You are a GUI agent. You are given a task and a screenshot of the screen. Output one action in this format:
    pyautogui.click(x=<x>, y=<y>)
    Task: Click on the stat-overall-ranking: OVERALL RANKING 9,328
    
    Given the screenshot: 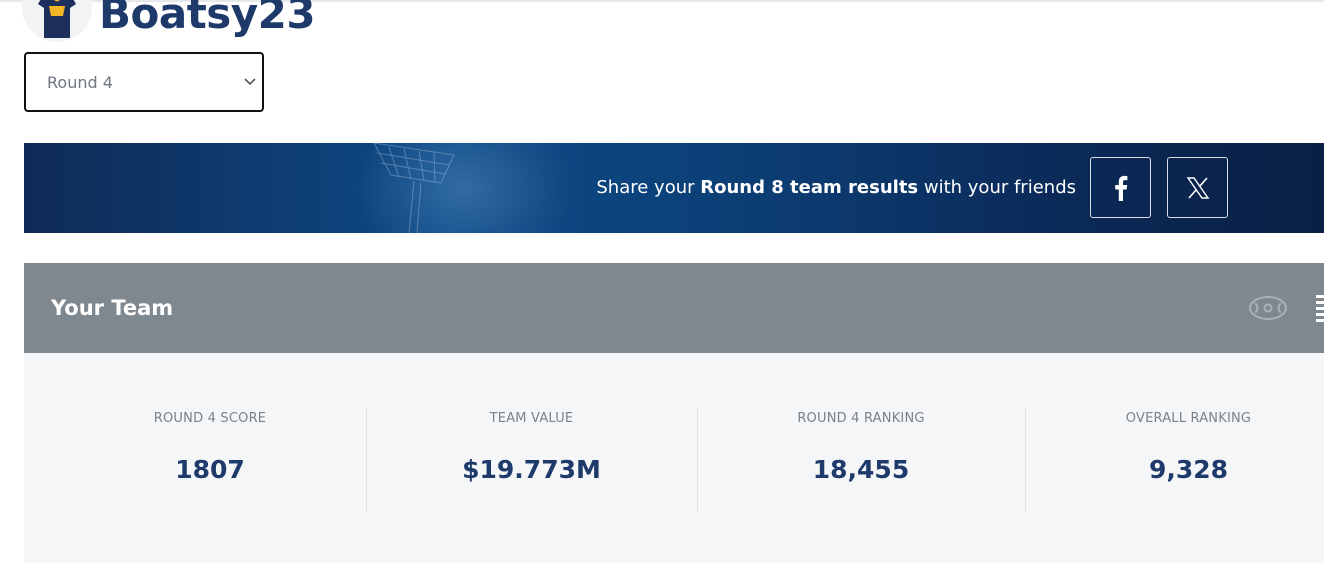 What is the action you would take?
    pyautogui.click(x=1174, y=460)
    